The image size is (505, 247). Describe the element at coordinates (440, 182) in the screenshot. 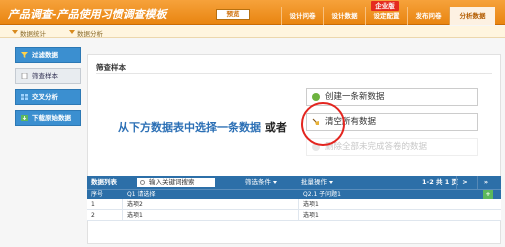

I see `pagination-text: 1-2 共 1 页` at that location.